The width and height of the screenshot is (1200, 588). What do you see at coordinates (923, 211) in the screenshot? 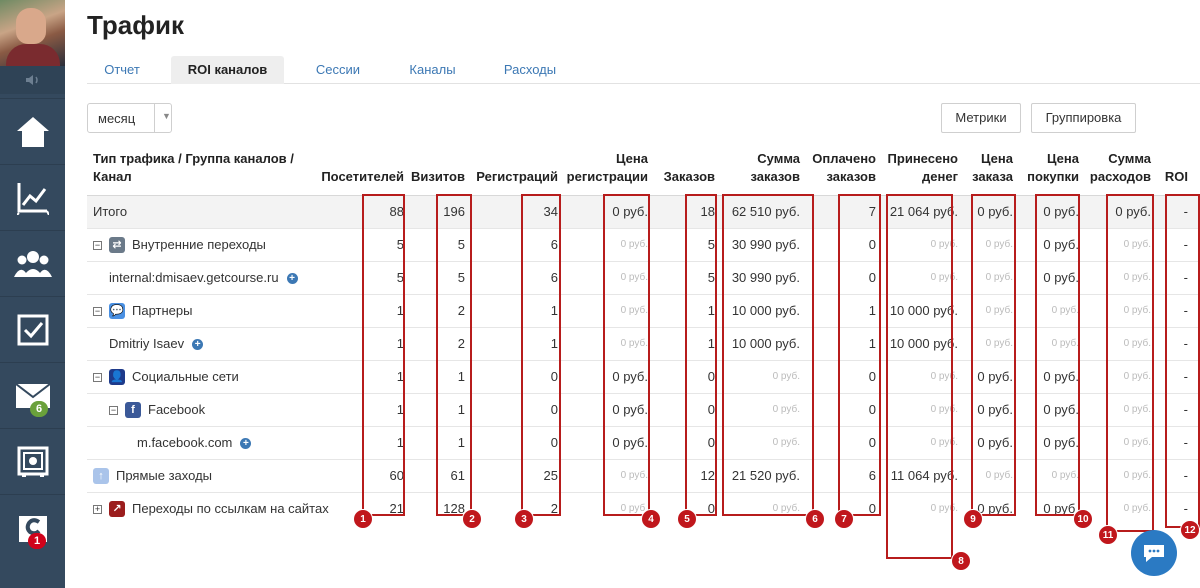
I see `revenue-cell: 21 064 руб.` at bounding box center [923, 211].